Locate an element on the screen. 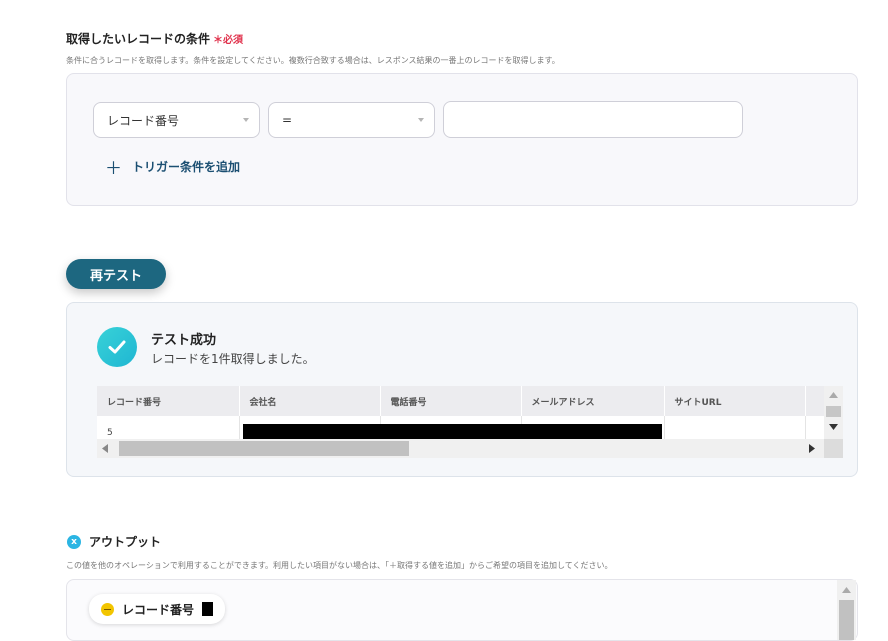 This screenshot has height=641, width=888. scroll-down-icon is located at coordinates (833, 427).